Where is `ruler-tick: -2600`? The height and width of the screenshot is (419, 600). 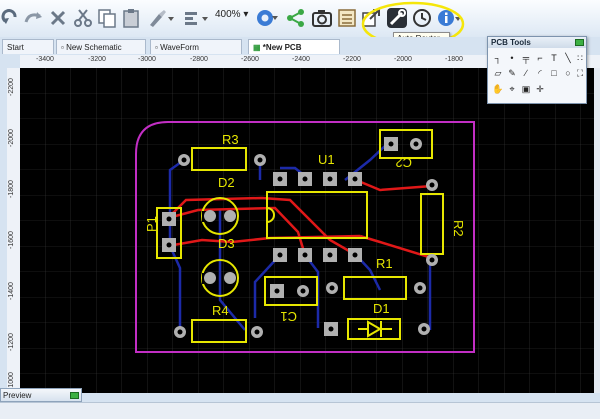 ruler-tick: -2600 is located at coordinates (250, 59).